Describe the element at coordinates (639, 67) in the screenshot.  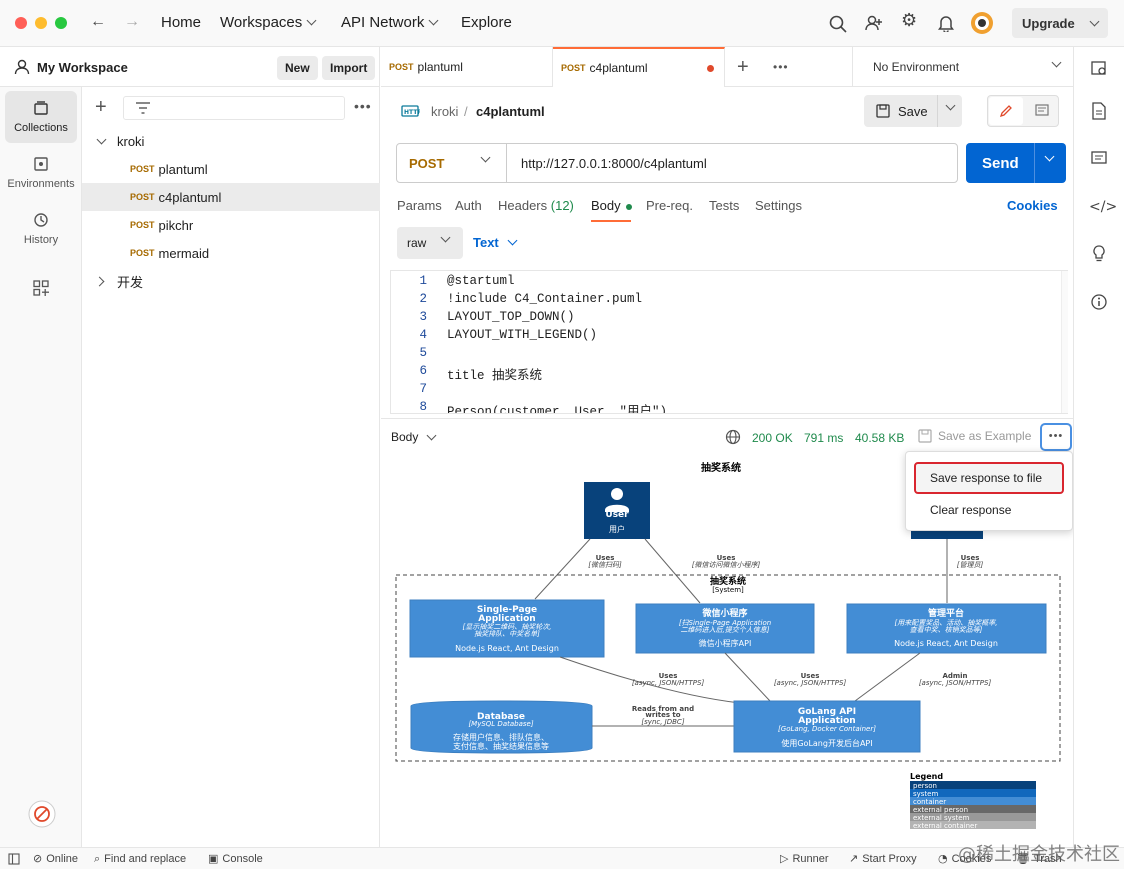
I see `tab-c4plantuml: POST c4plantuml` at that location.